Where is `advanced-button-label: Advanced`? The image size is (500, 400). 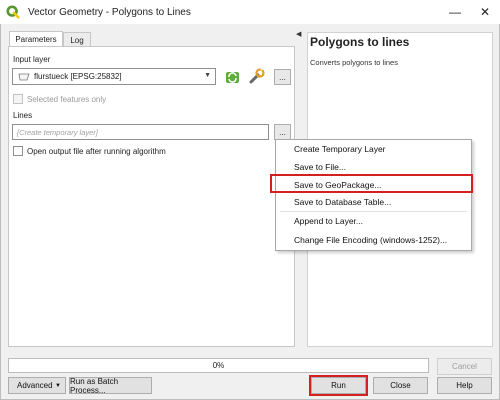 advanced-button-label: Advanced is located at coordinates (35, 385).